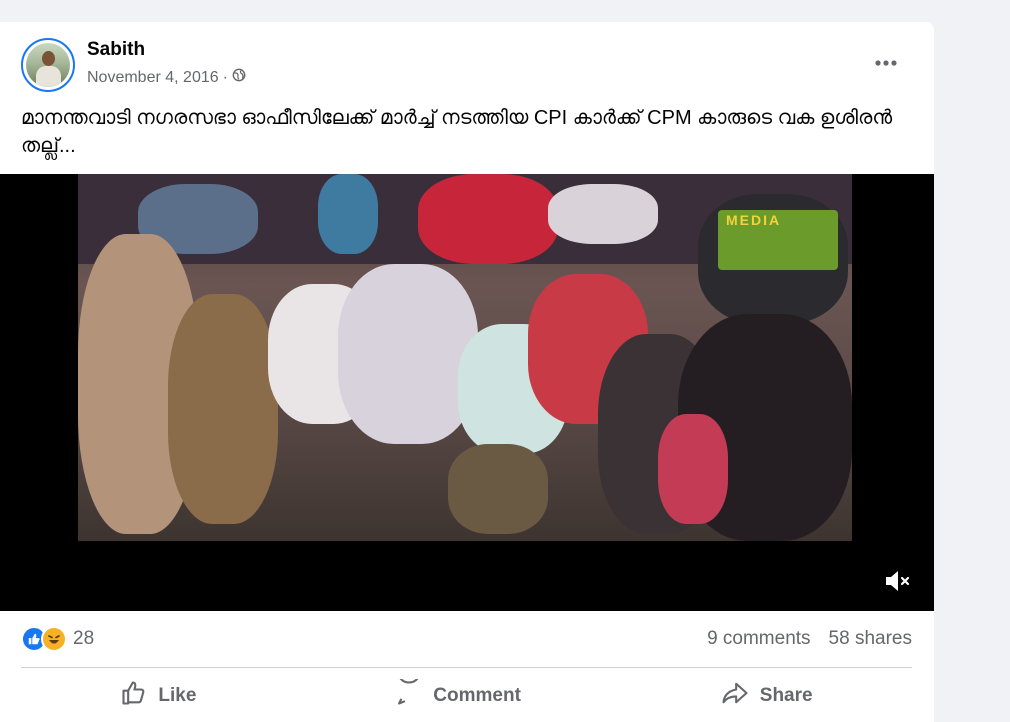  Describe the element at coordinates (239, 77) in the screenshot. I see `globe-icon` at that location.